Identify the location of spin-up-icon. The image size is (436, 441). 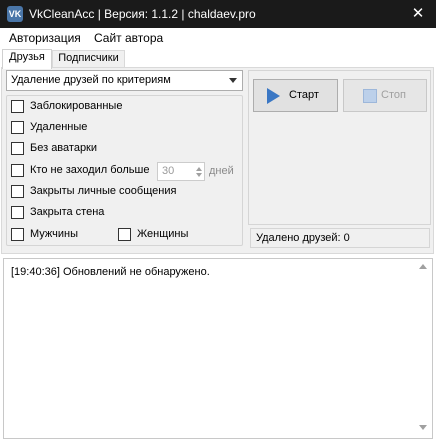
(199, 169).